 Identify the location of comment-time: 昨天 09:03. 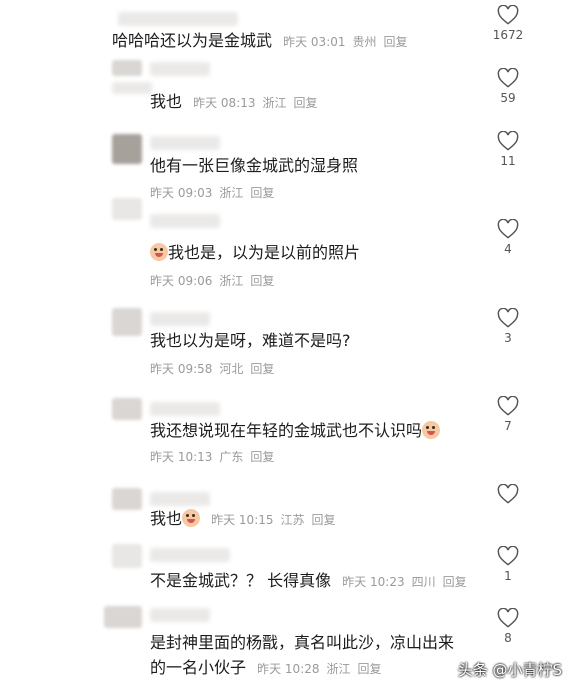
(181, 193).